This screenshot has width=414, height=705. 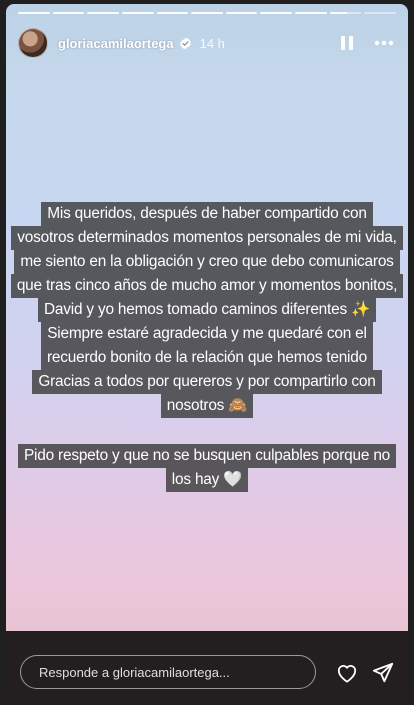 What do you see at coordinates (347, 673) in the screenshot?
I see `heart-icon` at bounding box center [347, 673].